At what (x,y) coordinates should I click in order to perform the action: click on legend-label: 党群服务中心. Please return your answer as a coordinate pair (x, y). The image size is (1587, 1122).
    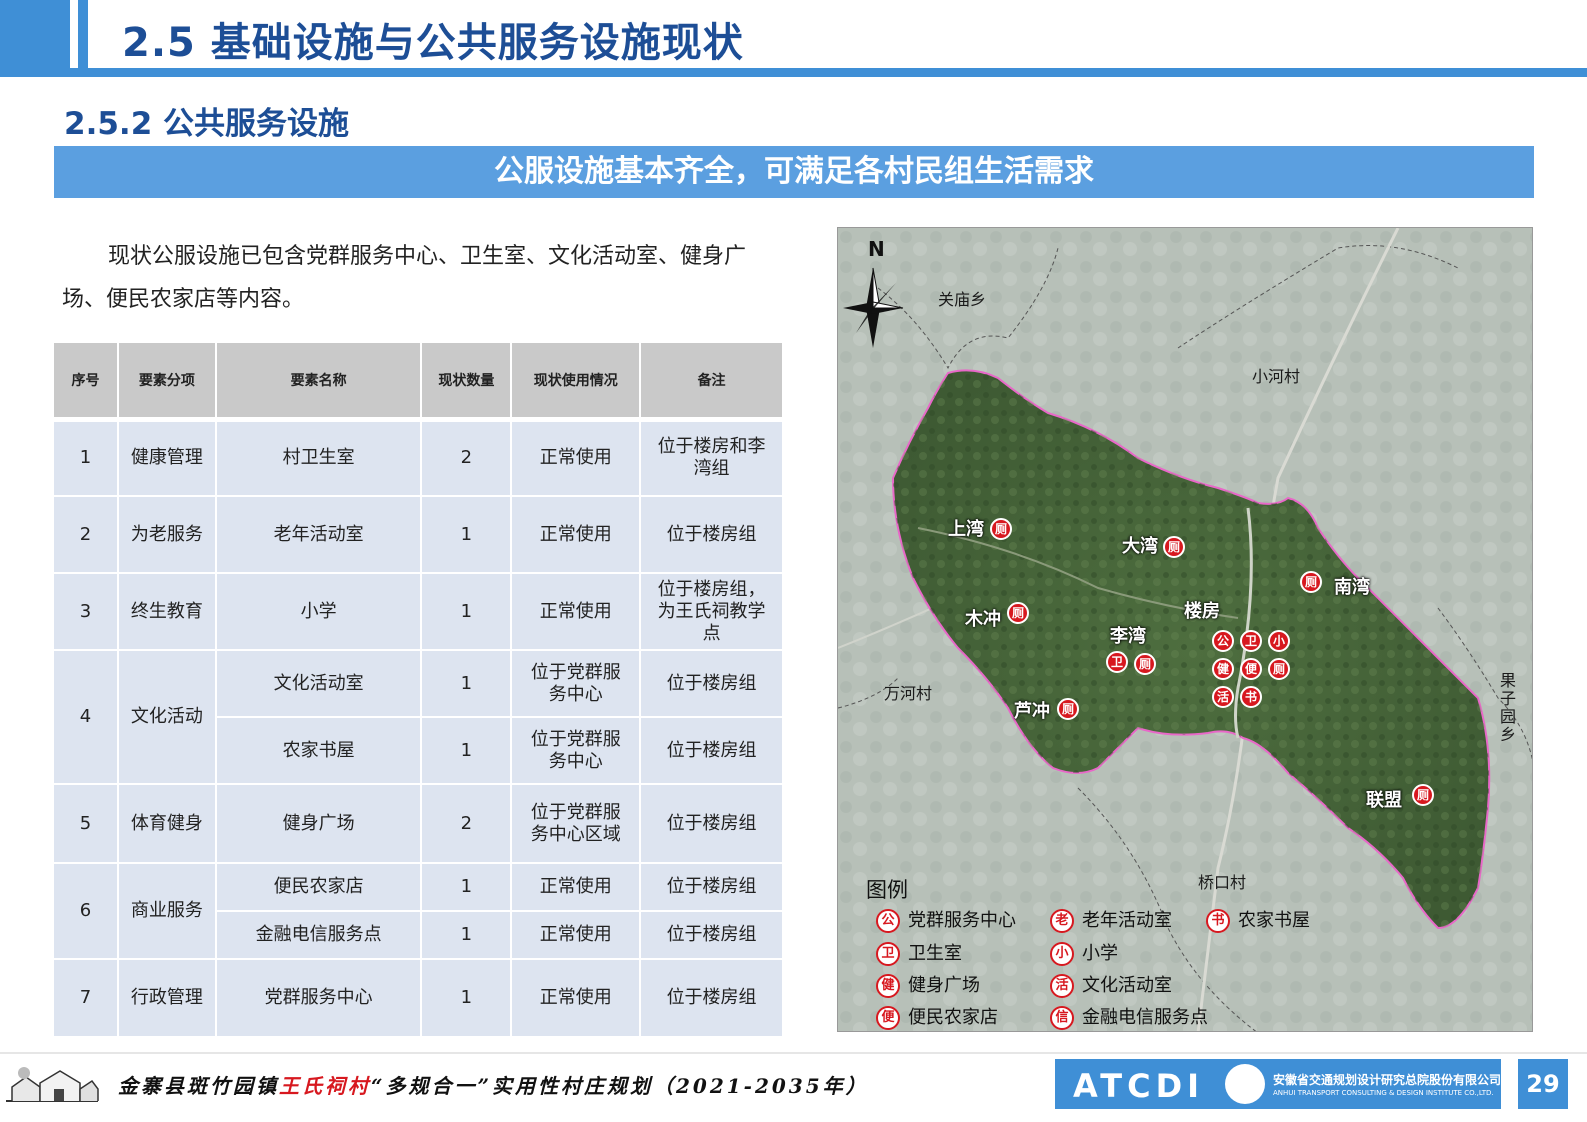
    Looking at the image, I should click on (962, 920).